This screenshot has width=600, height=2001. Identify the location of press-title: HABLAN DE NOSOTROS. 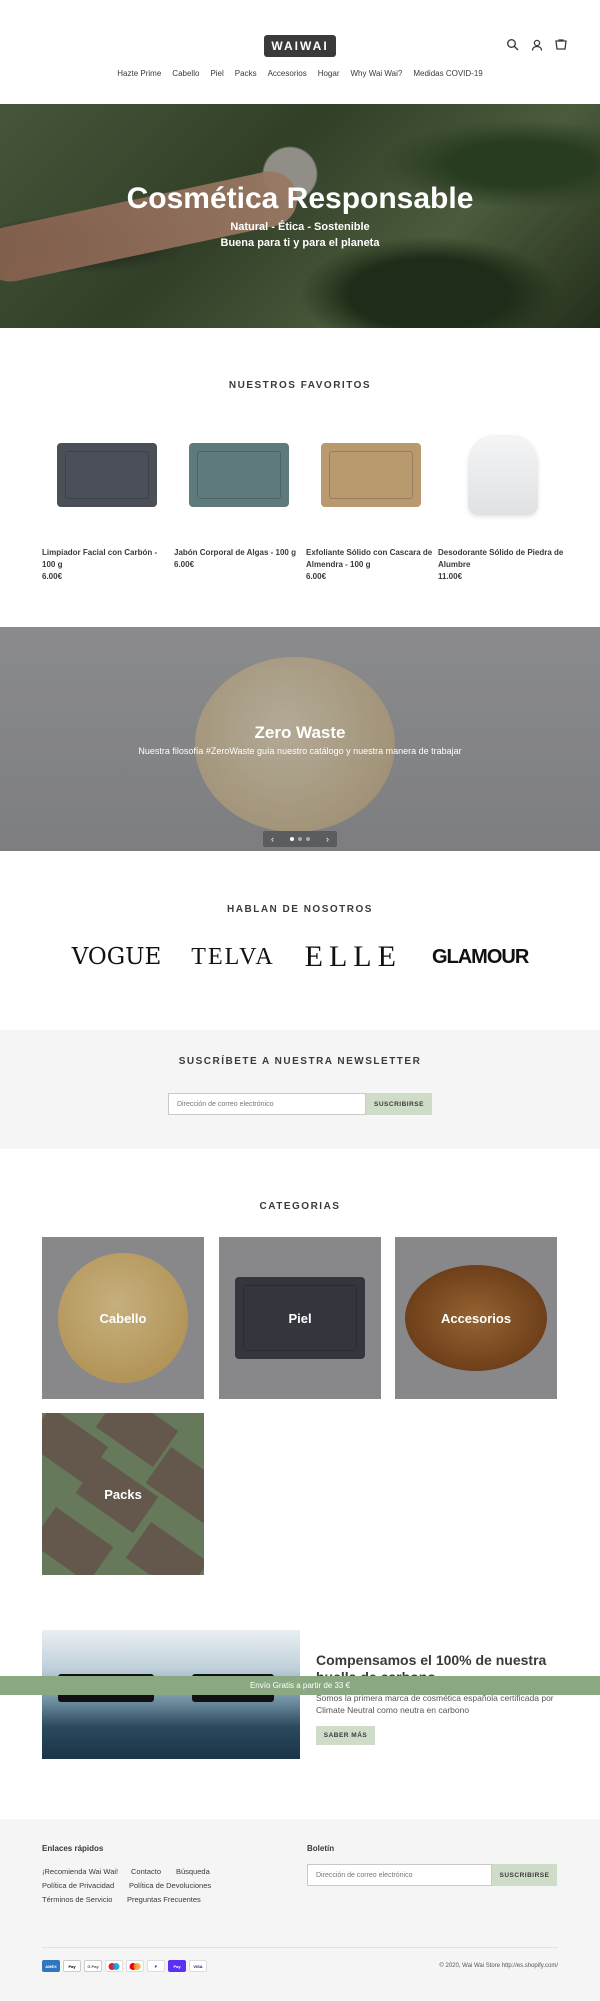
(300, 909).